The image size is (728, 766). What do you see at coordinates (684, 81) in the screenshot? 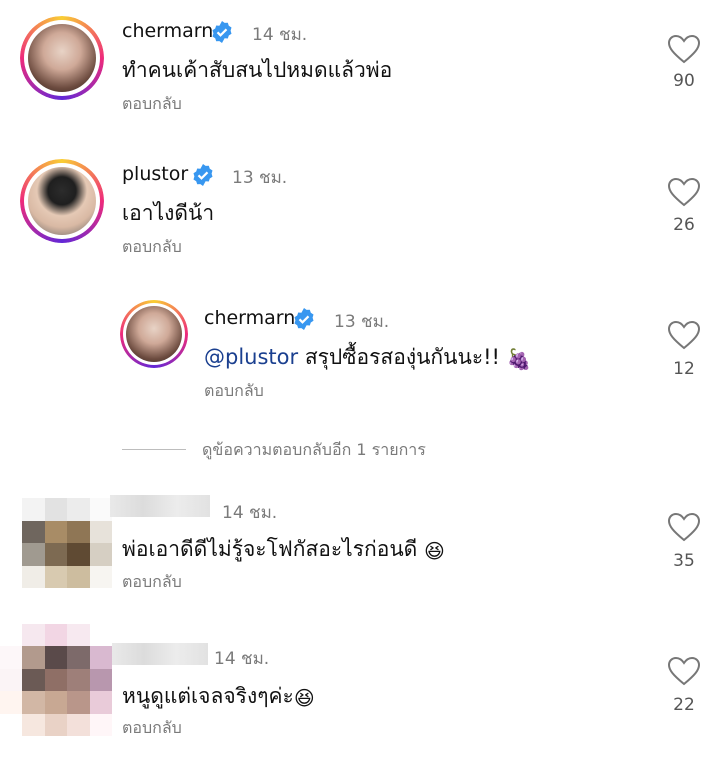
I see `like-count: 90` at bounding box center [684, 81].